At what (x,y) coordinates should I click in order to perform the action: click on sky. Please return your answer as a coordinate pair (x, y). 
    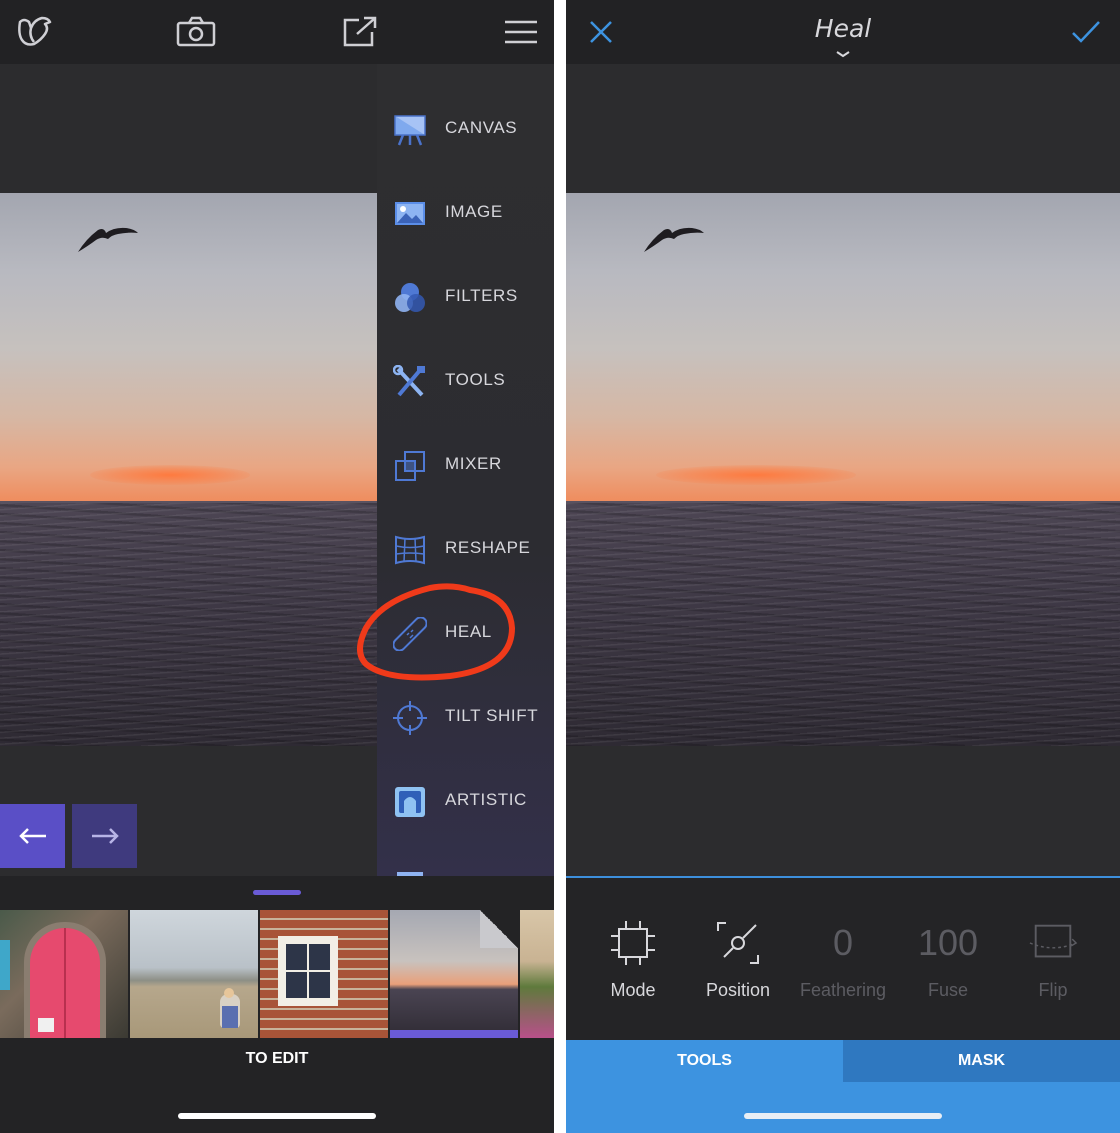
    Looking at the image, I should click on (188, 349).